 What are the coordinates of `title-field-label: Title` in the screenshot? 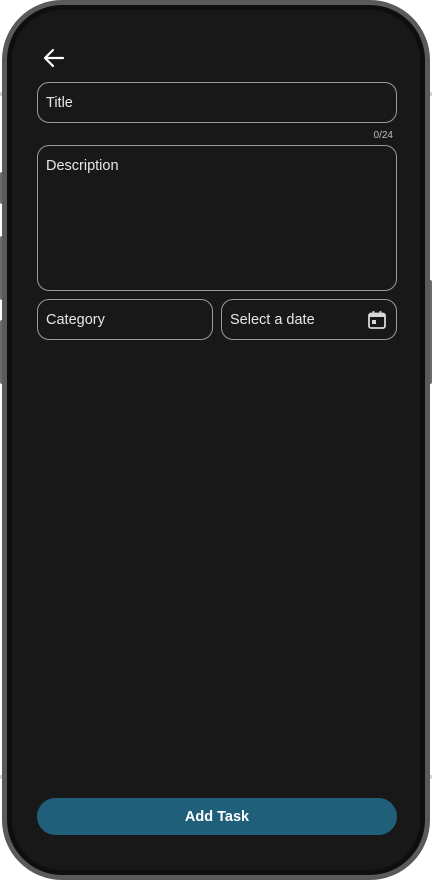 It's located at (59, 102).